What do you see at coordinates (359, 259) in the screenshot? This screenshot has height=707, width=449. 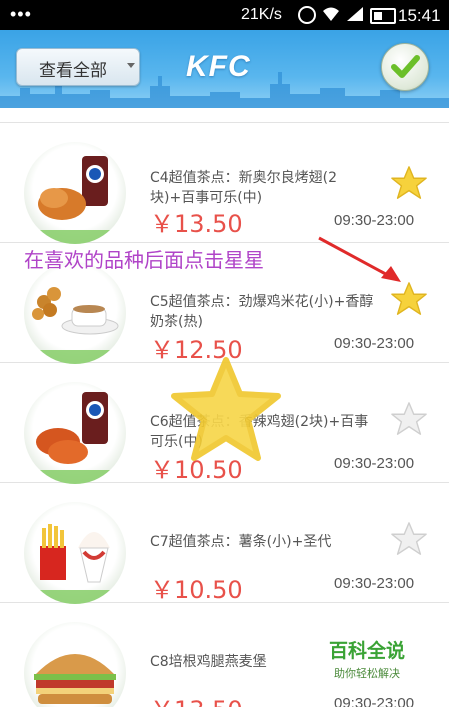 I see `pointer-arrow-icon` at bounding box center [359, 259].